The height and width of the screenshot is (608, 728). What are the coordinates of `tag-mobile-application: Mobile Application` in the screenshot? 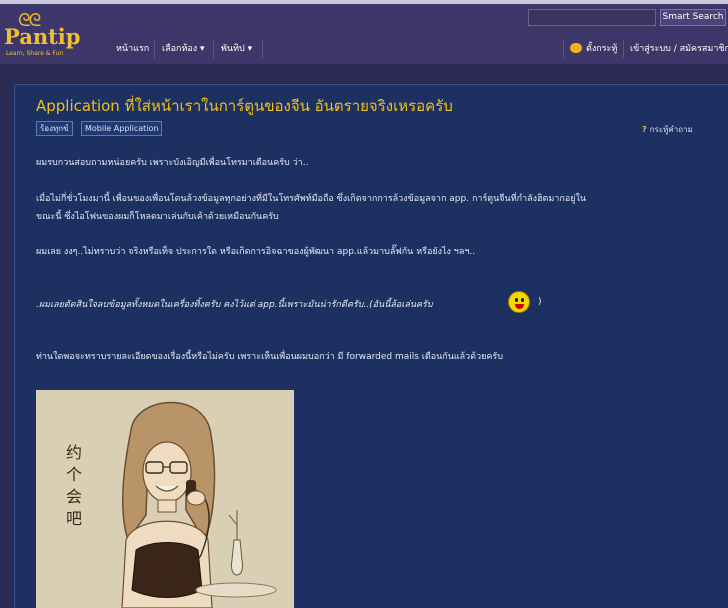 It's located at (122, 128).